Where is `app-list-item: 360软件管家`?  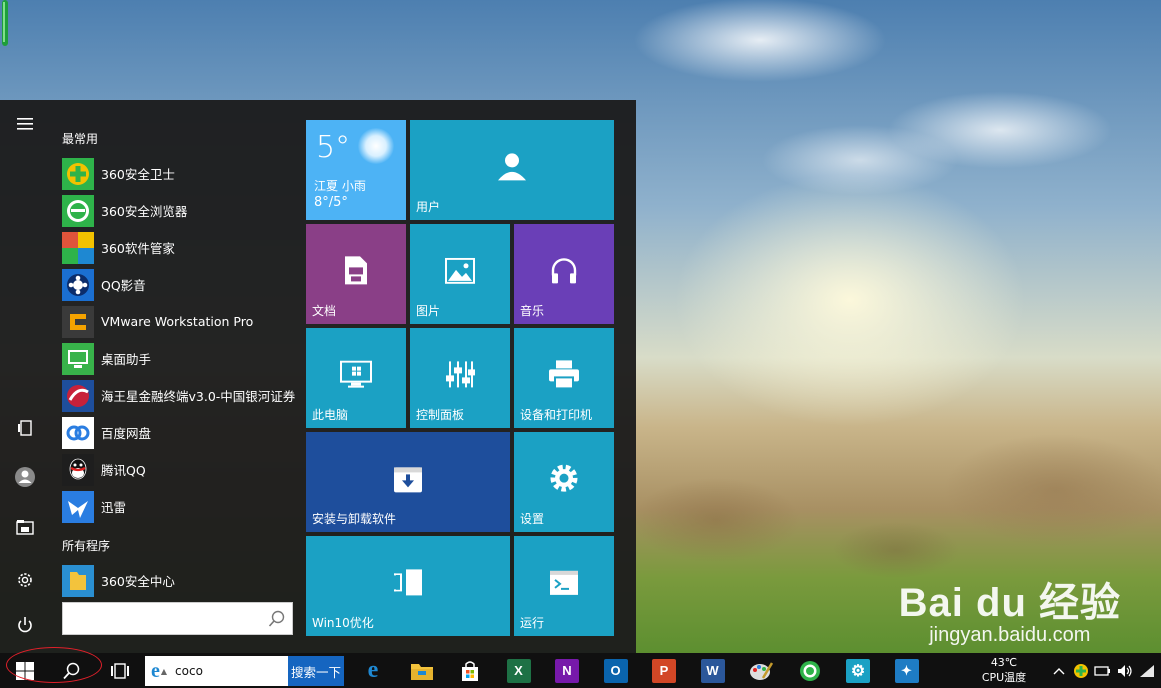 app-list-item: 360软件管家 is located at coordinates (182, 247).